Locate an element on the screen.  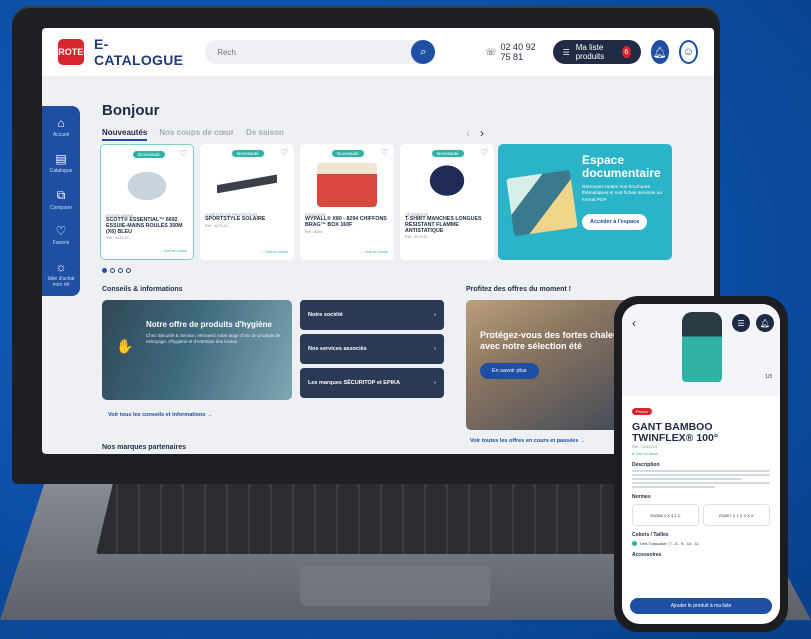
product-tabs: Nouveautés Nos coups de cœur De saison is located at coordinates (193, 134).